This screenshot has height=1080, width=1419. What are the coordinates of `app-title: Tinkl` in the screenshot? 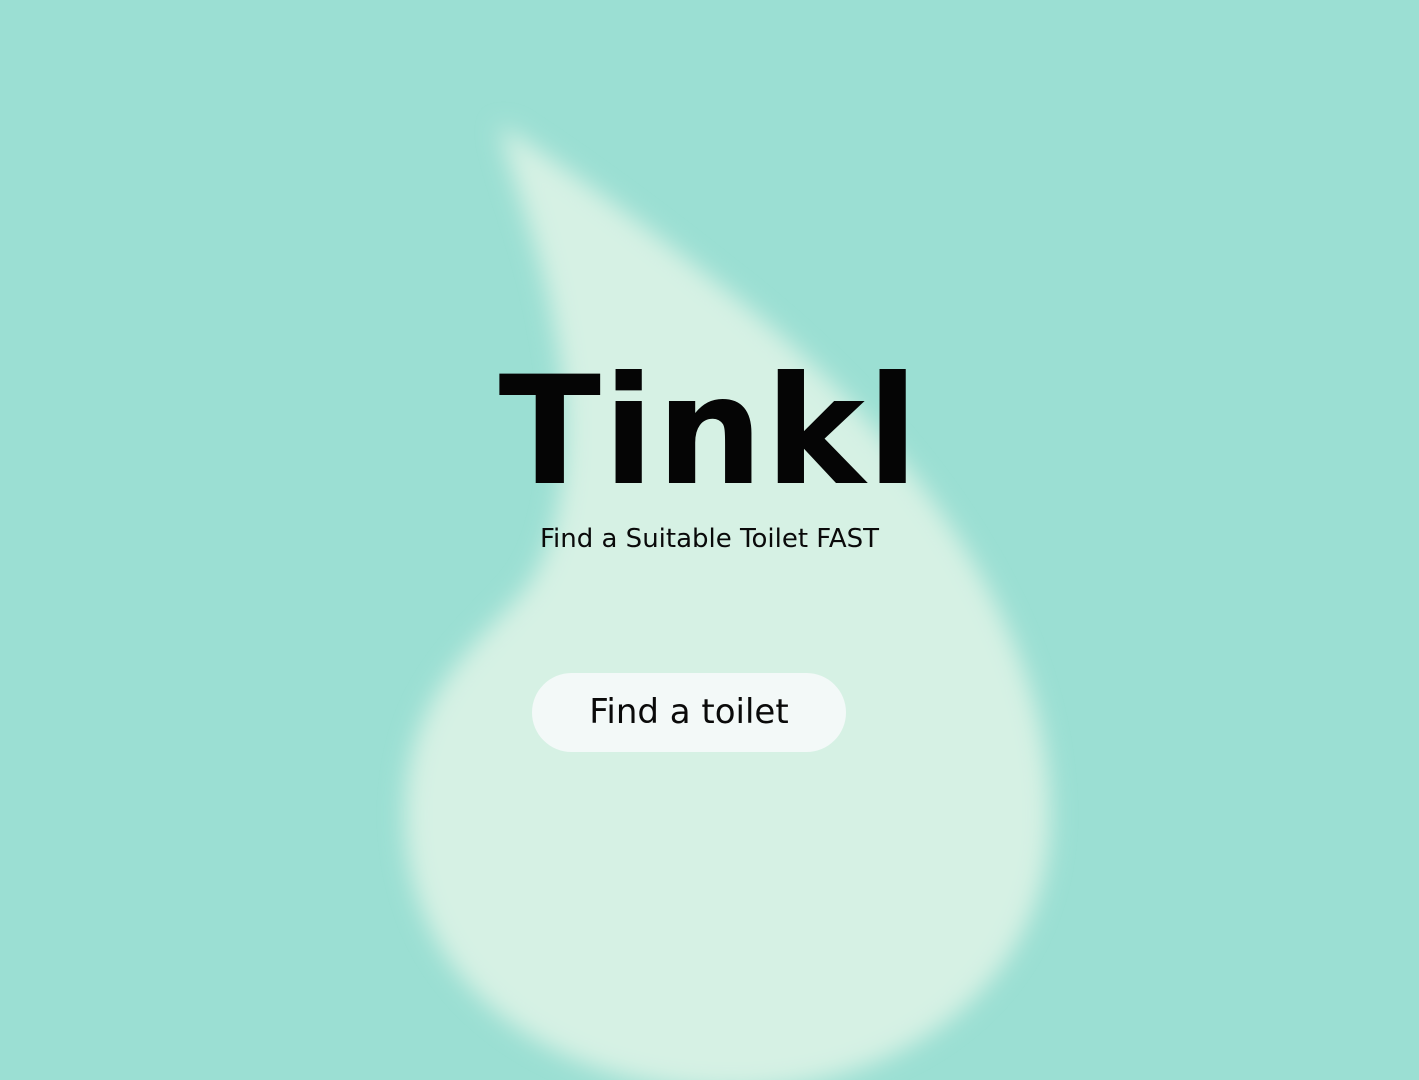 It's located at (709, 432).